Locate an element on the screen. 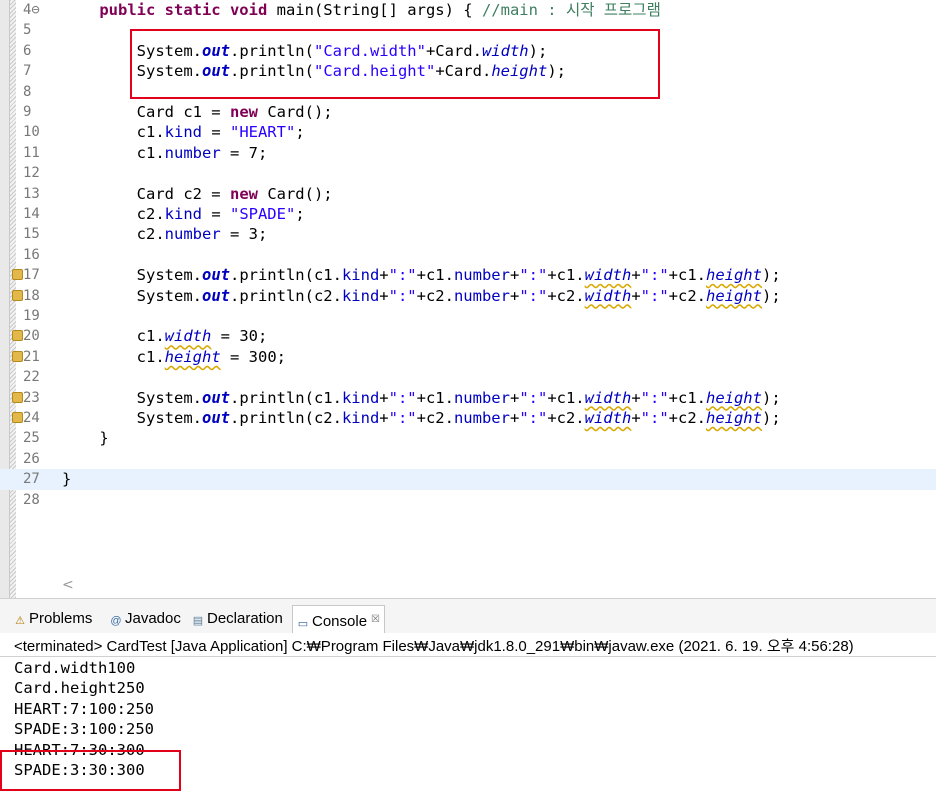 The image size is (936, 797). code-line: 15 c2.number = 3; is located at coordinates (468, 234).